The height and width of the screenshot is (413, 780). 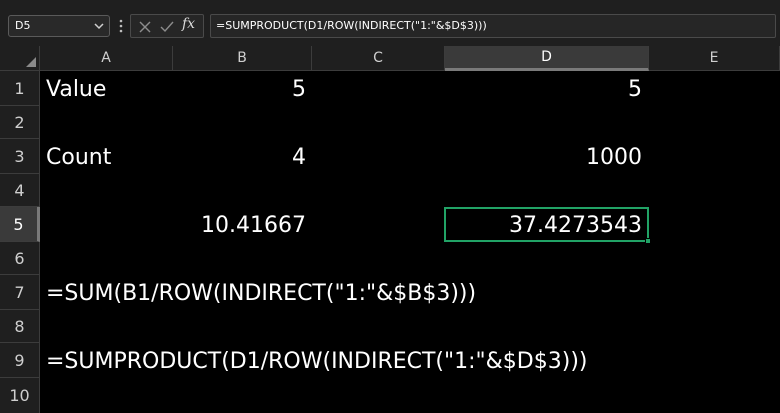 I want to click on formula-input: =SUMPRODUCT(D1/ROW(INDIRECT("1:"&$D$3))), so click(x=493, y=26).